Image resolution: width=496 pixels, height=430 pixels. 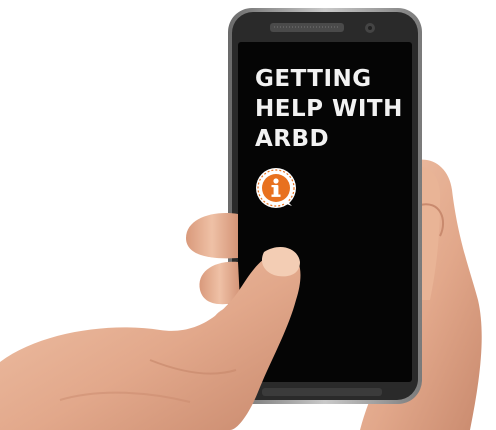 What do you see at coordinates (313, 79) in the screenshot?
I see `screen-title-line-1: GETTING` at bounding box center [313, 79].